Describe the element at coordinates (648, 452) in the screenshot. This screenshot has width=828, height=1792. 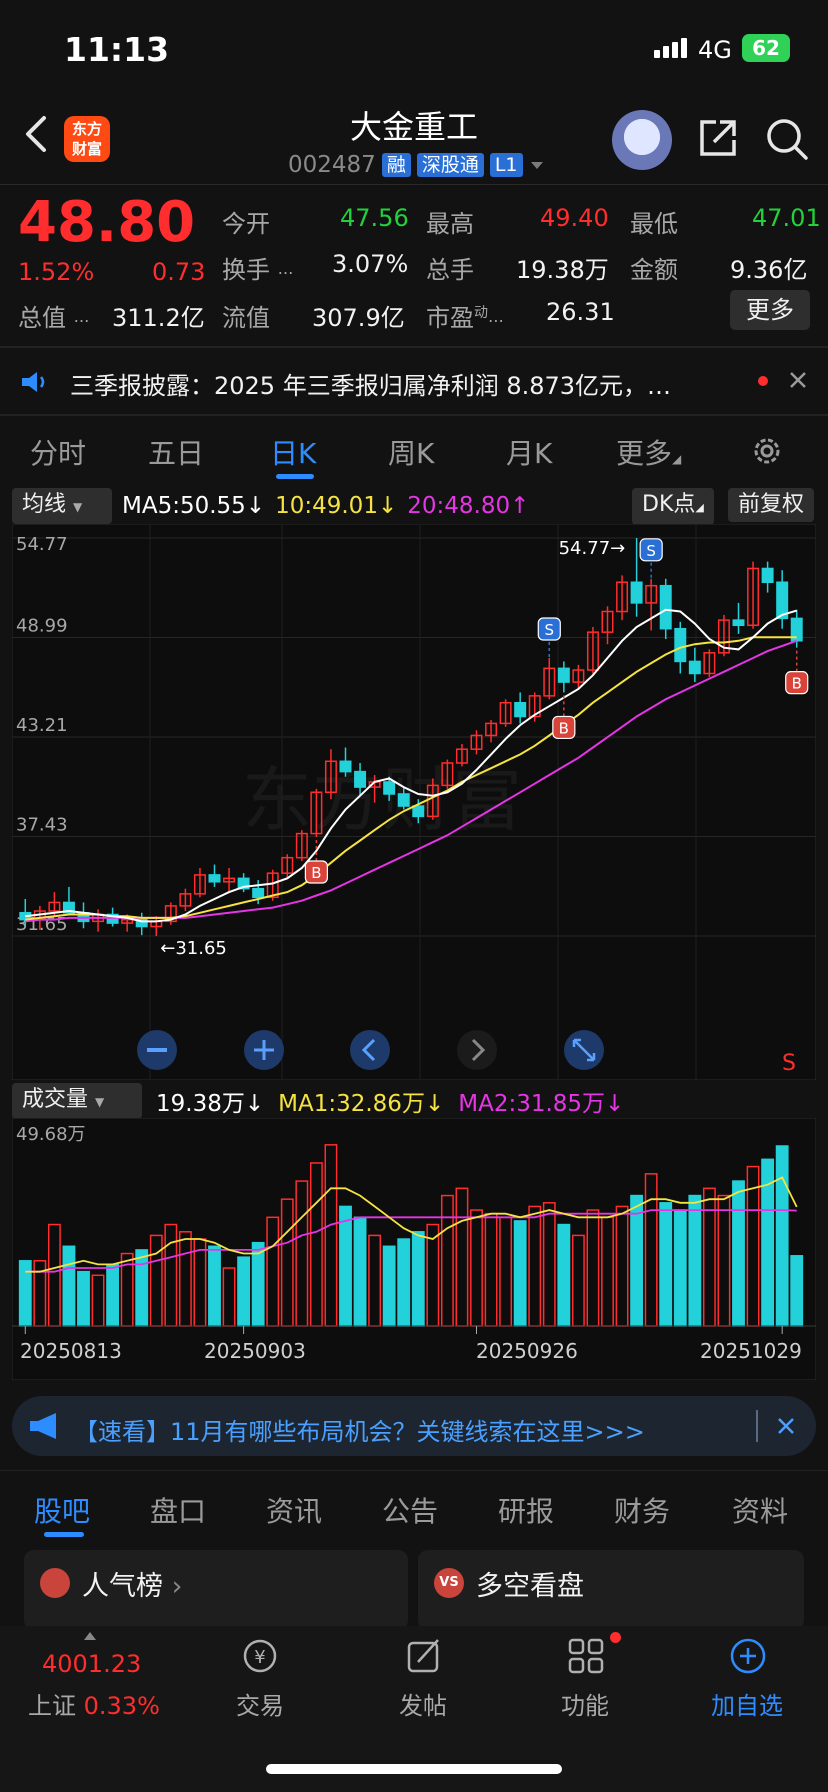
I see `tab-more: 更多◢` at that location.